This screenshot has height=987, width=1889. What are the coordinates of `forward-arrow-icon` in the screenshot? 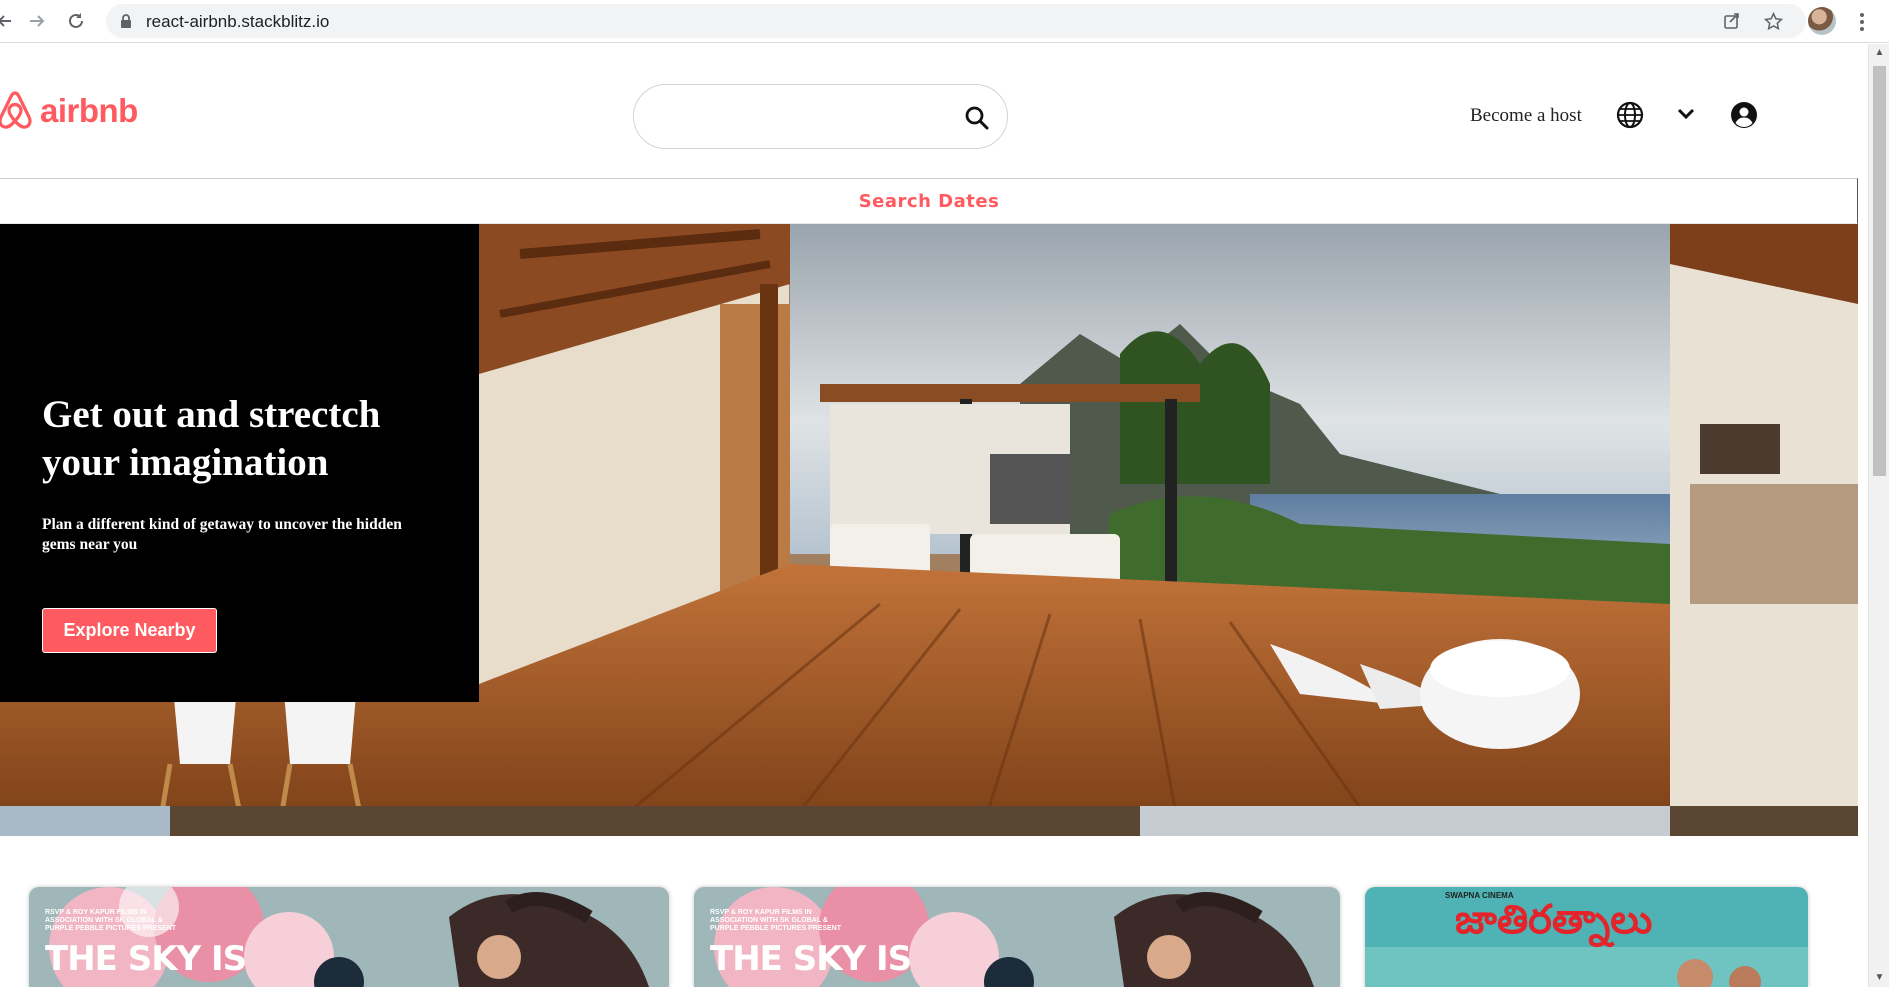 It's located at (37, 21).